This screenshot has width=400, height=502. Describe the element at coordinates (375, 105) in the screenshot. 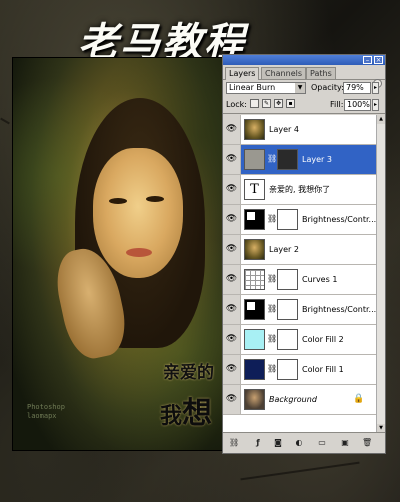

I see `fill-slider-icon: ▸` at that location.